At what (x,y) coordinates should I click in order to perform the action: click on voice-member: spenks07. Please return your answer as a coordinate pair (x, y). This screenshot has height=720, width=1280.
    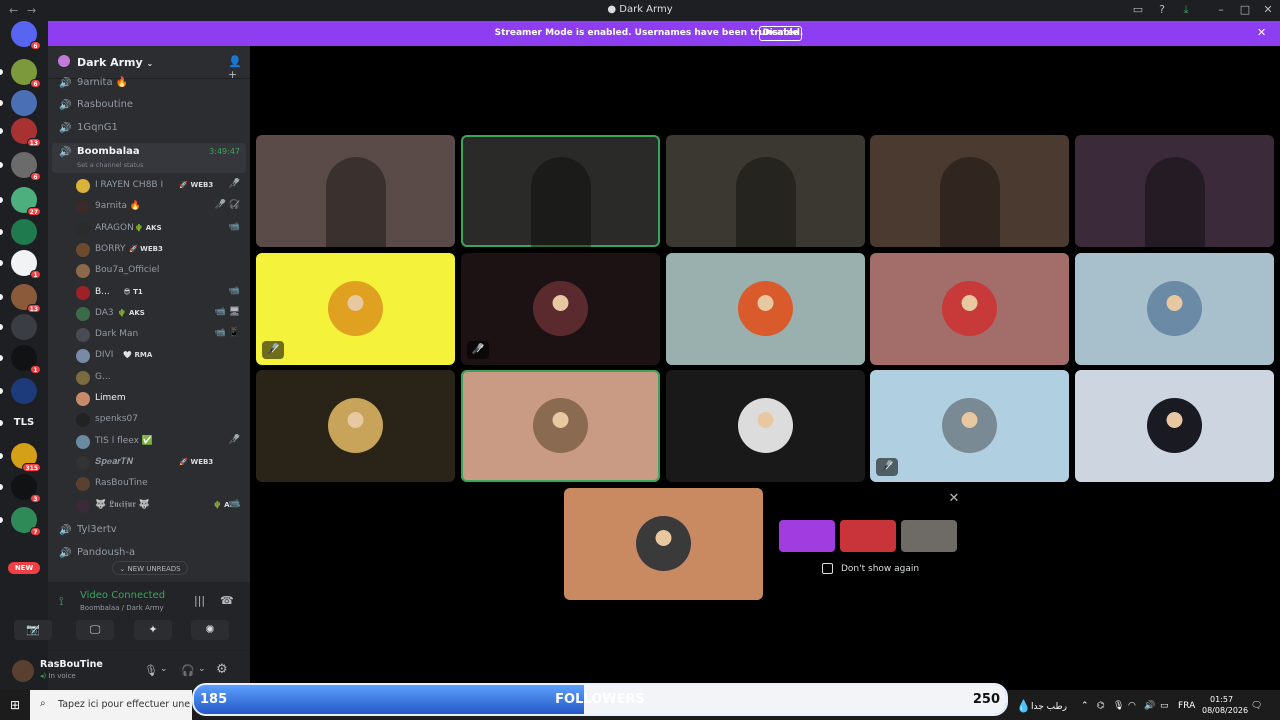
    Looking at the image, I should click on (161, 420).